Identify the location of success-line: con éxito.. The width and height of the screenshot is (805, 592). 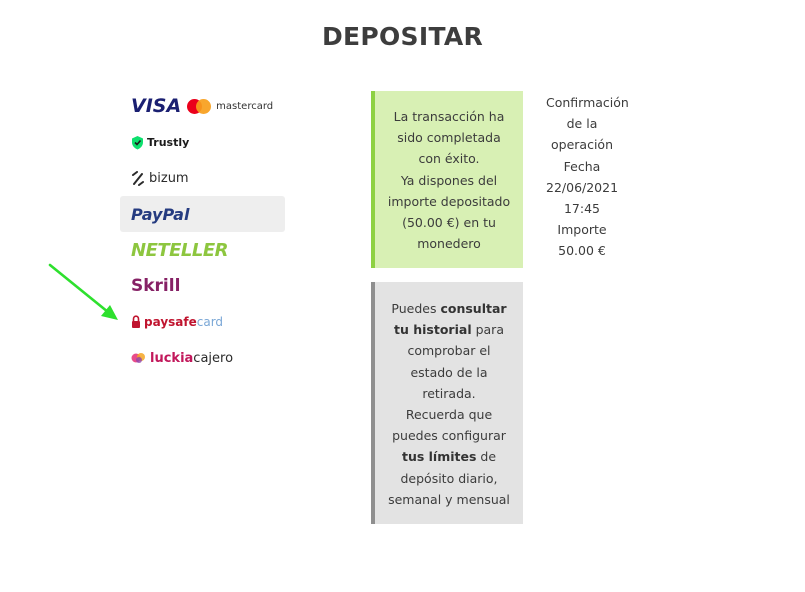
(449, 159).